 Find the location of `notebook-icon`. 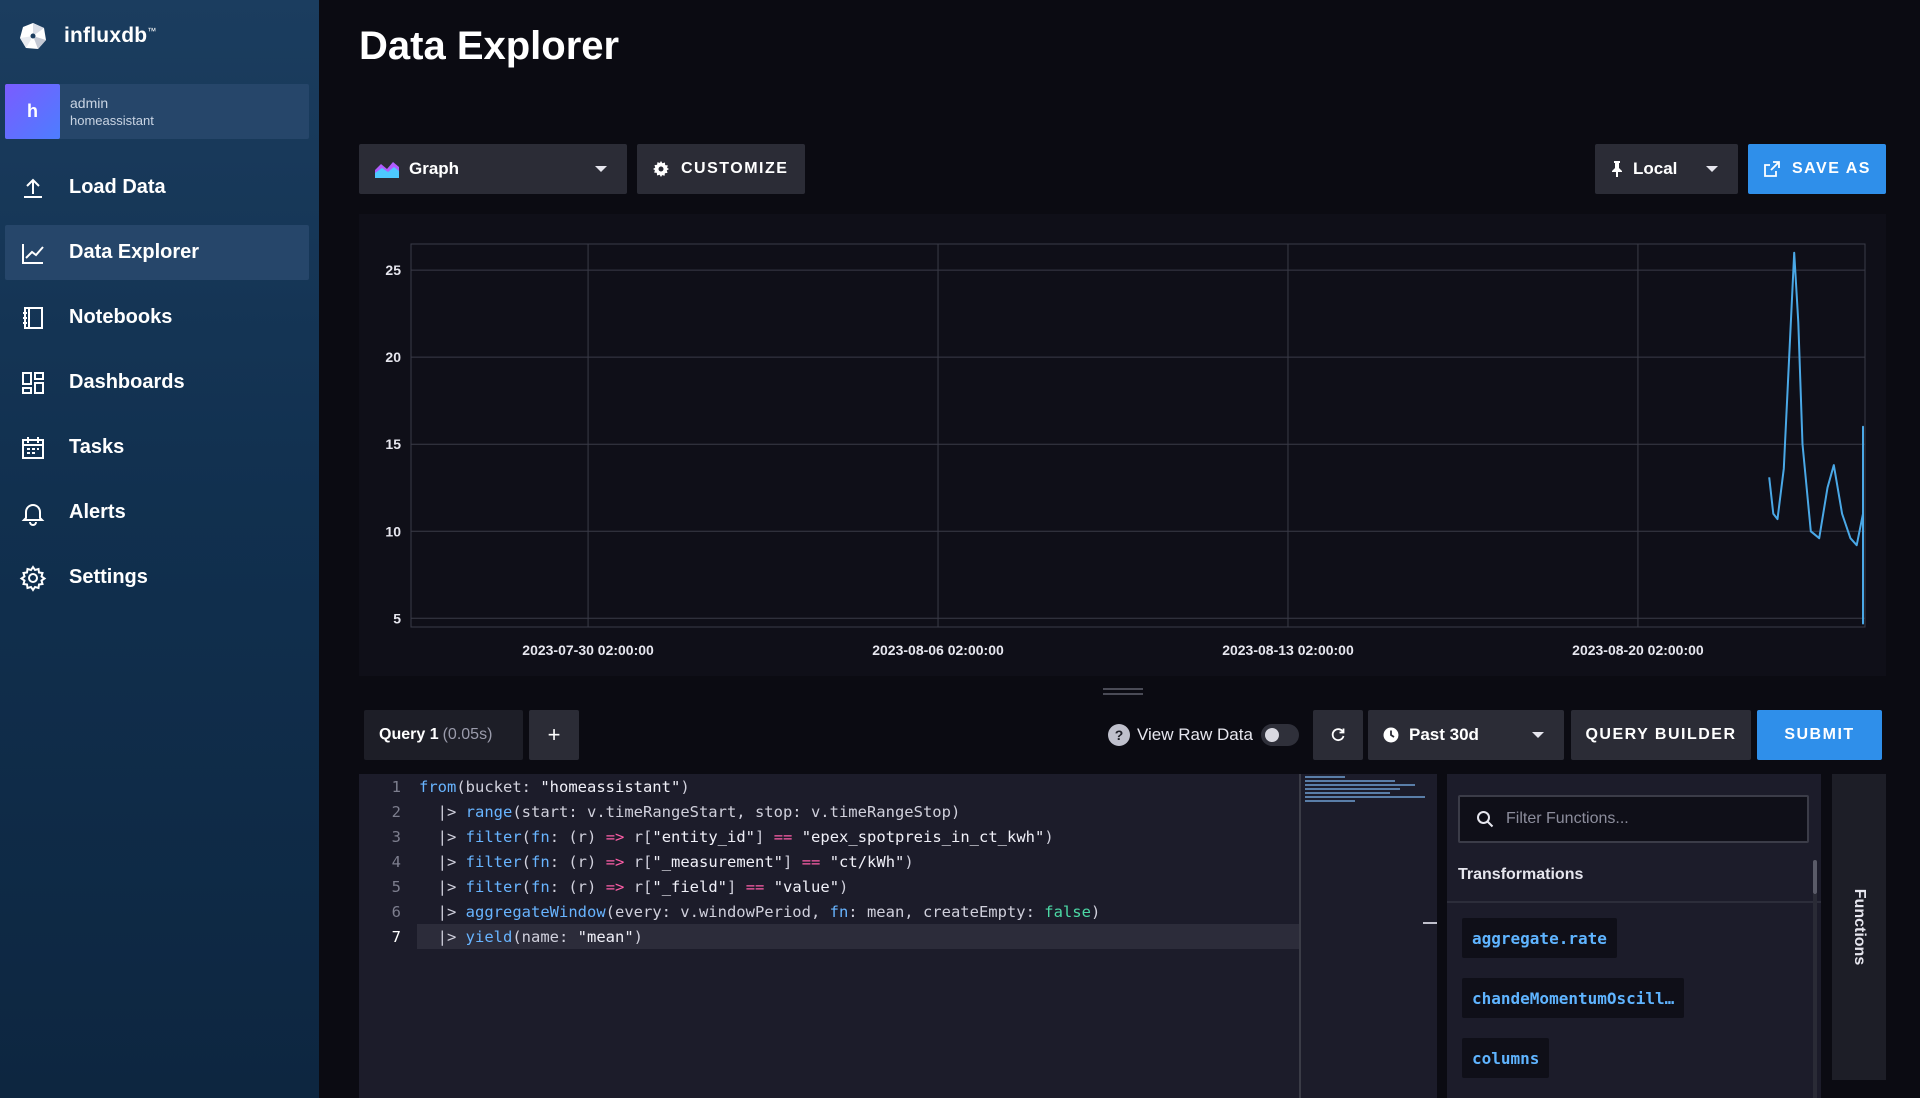

notebook-icon is located at coordinates (33, 317).